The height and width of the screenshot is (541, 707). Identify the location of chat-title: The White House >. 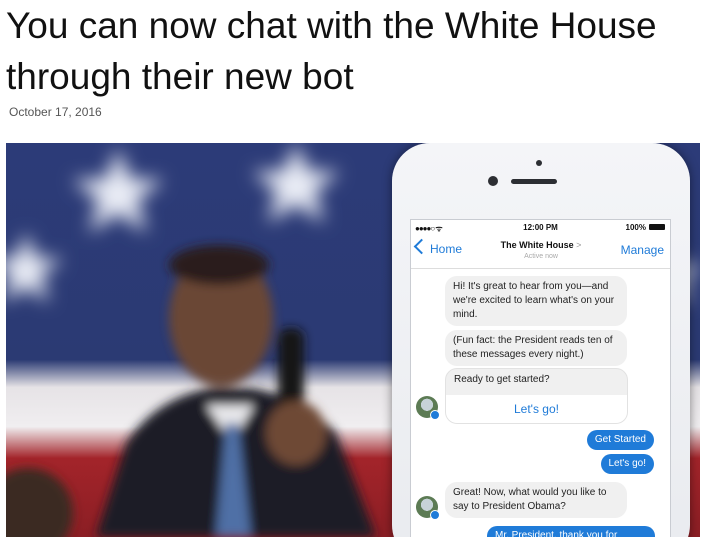
(541, 245).